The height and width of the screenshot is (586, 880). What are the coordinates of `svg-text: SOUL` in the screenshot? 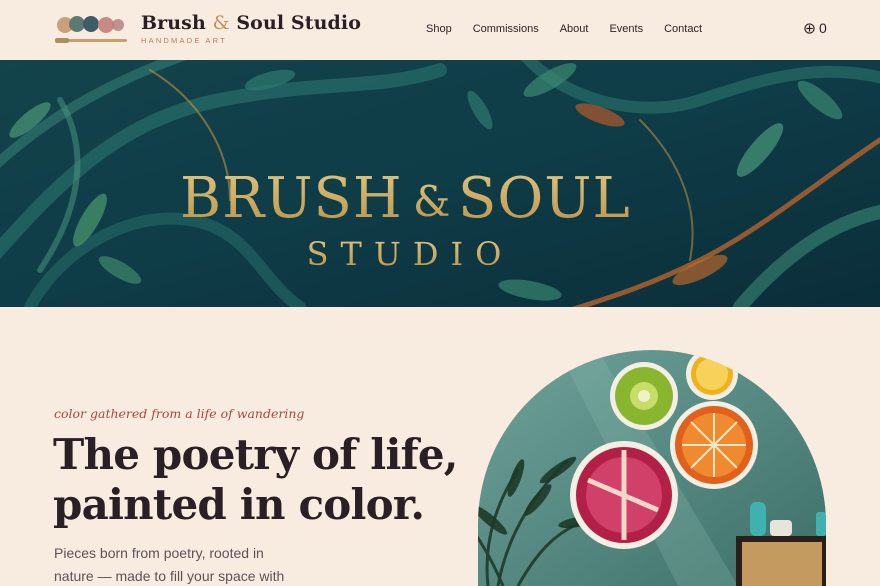 It's located at (544, 198).